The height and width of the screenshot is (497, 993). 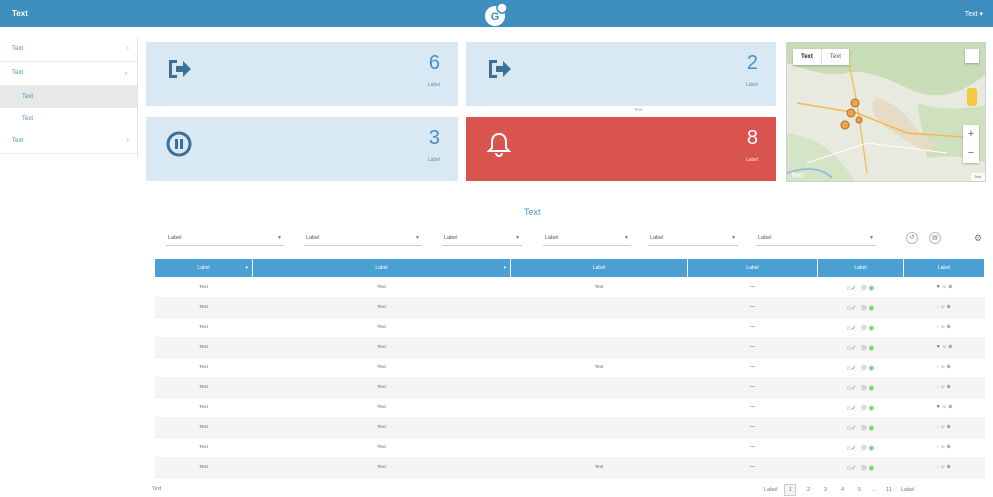 I want to click on table-row: Text Text Text — ⌂✓ ⚙ ◉ ▼ ☺ ⊕, so click(x=569, y=287).